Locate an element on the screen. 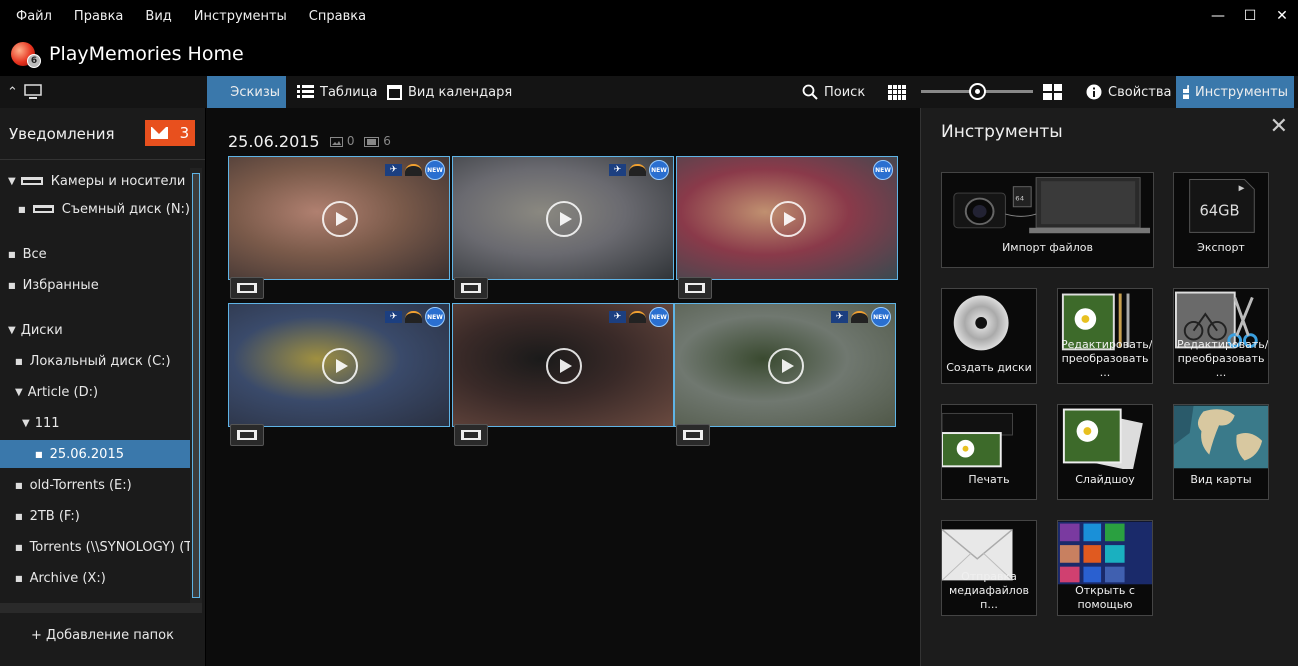 This screenshot has height=666, width=1298. small-grid-icon is located at coordinates (897, 92).